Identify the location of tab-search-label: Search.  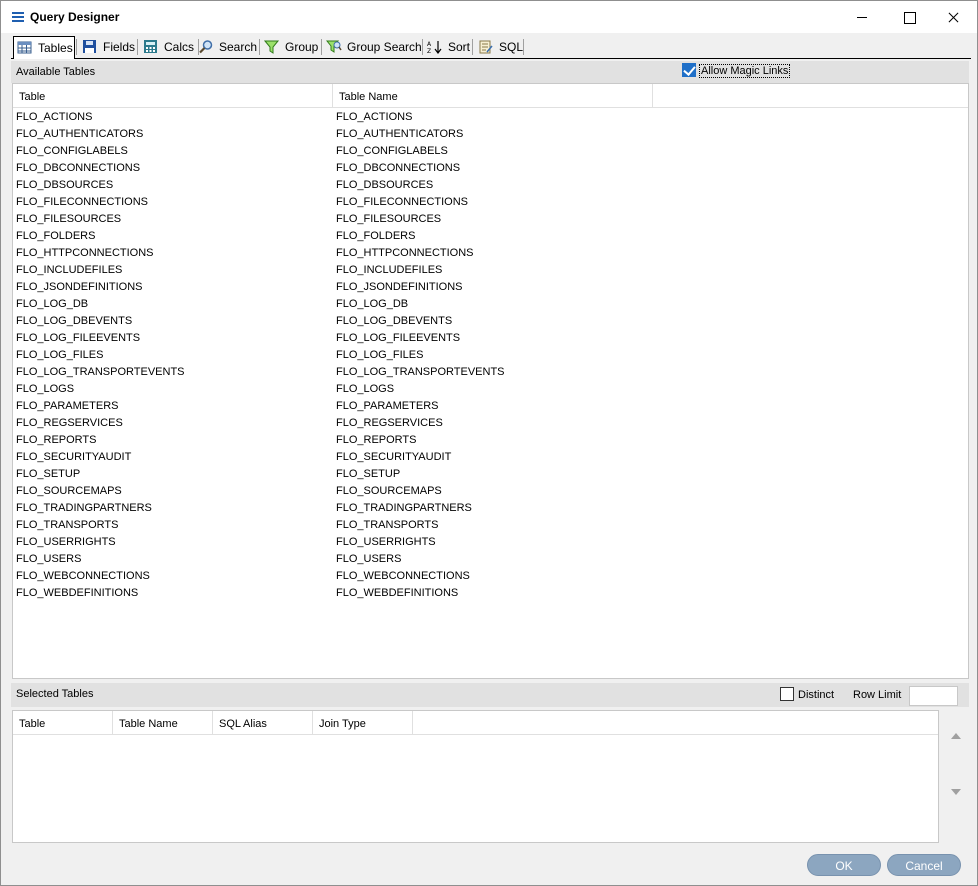
(238, 47).